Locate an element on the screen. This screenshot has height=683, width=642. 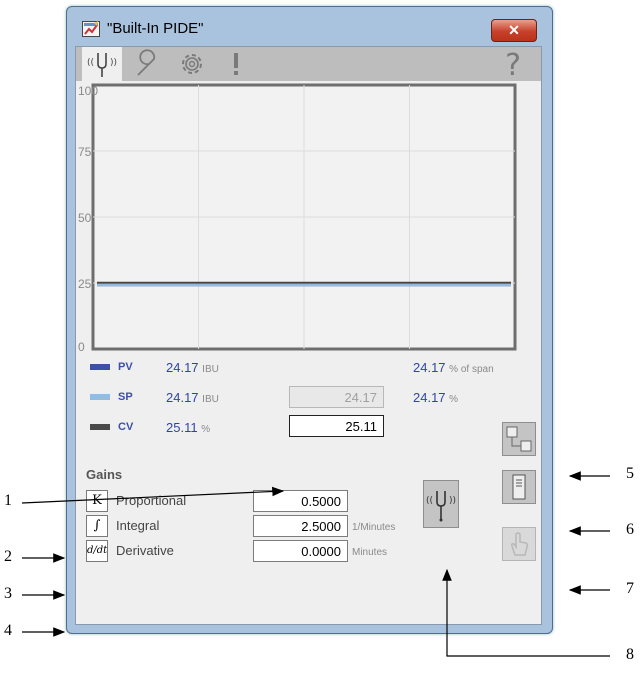
pv-swatch is located at coordinates (100, 367).